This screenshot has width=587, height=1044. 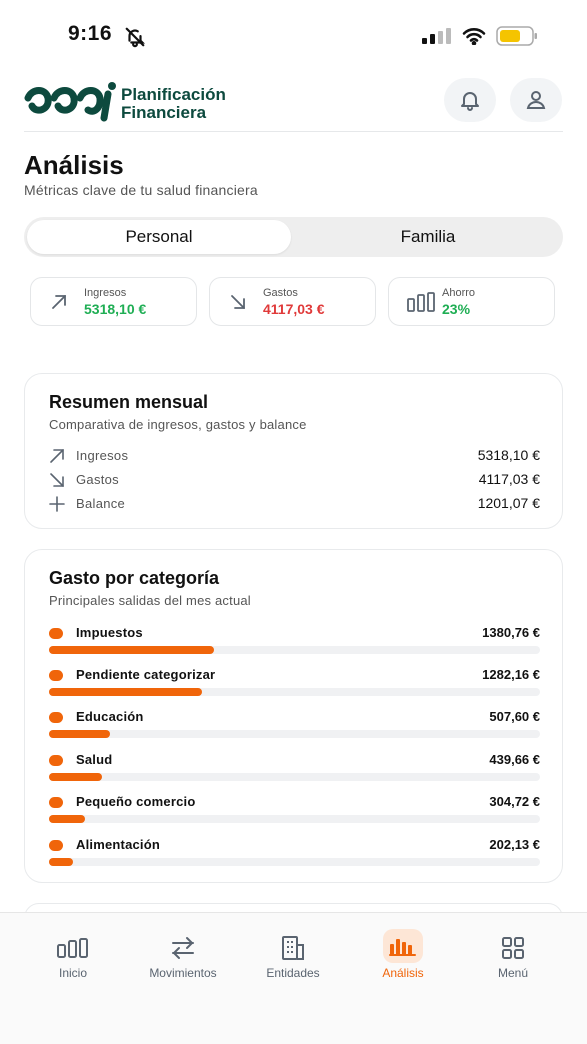 I want to click on notifications-button, so click(x=470, y=100).